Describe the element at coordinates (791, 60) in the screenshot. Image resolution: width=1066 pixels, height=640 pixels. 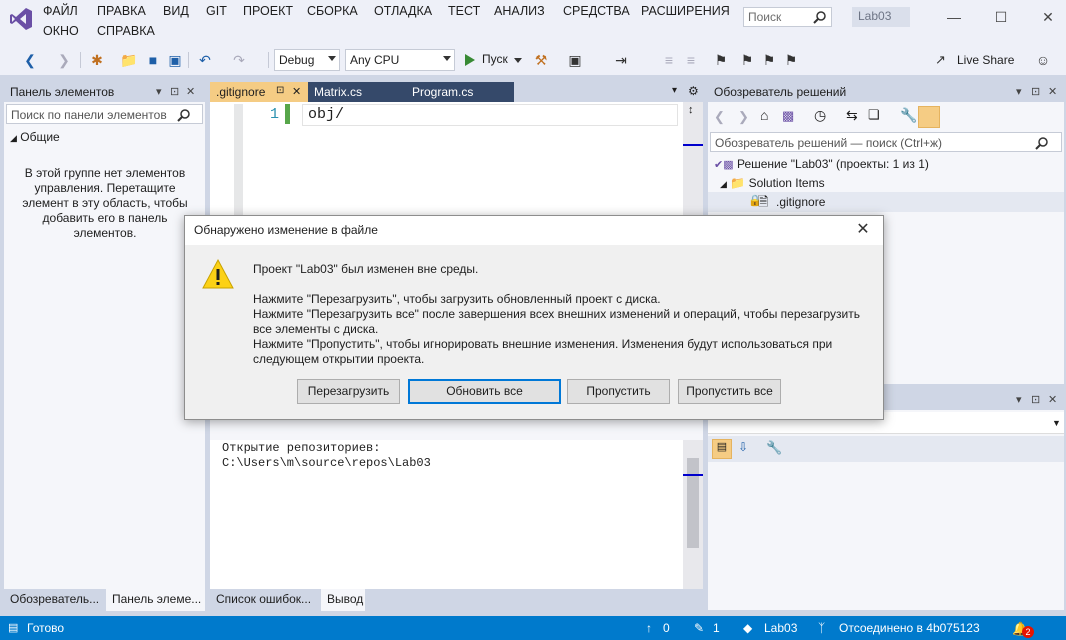
I see `clear-bookmarks-icon: ⚑` at that location.